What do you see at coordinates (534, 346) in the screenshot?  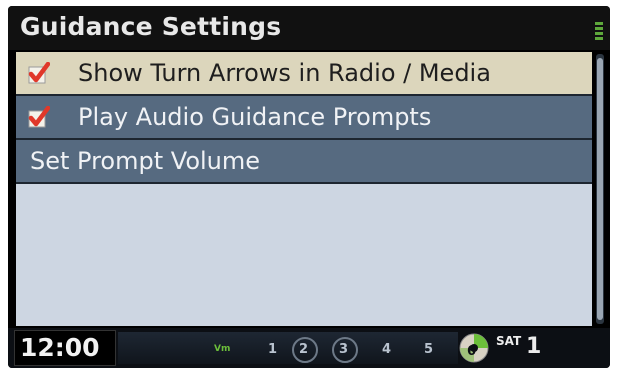 I see `source-number: 1` at bounding box center [534, 346].